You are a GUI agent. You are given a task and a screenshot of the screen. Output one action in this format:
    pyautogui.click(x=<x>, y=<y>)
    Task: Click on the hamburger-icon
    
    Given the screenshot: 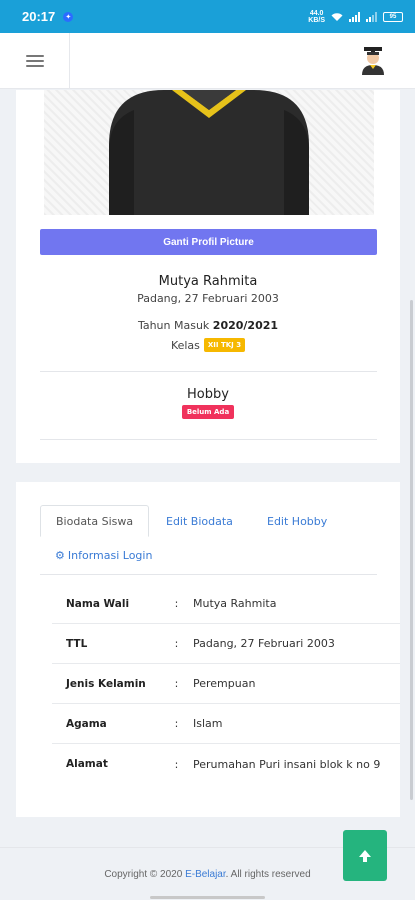 What is the action you would take?
    pyautogui.click(x=34, y=61)
    